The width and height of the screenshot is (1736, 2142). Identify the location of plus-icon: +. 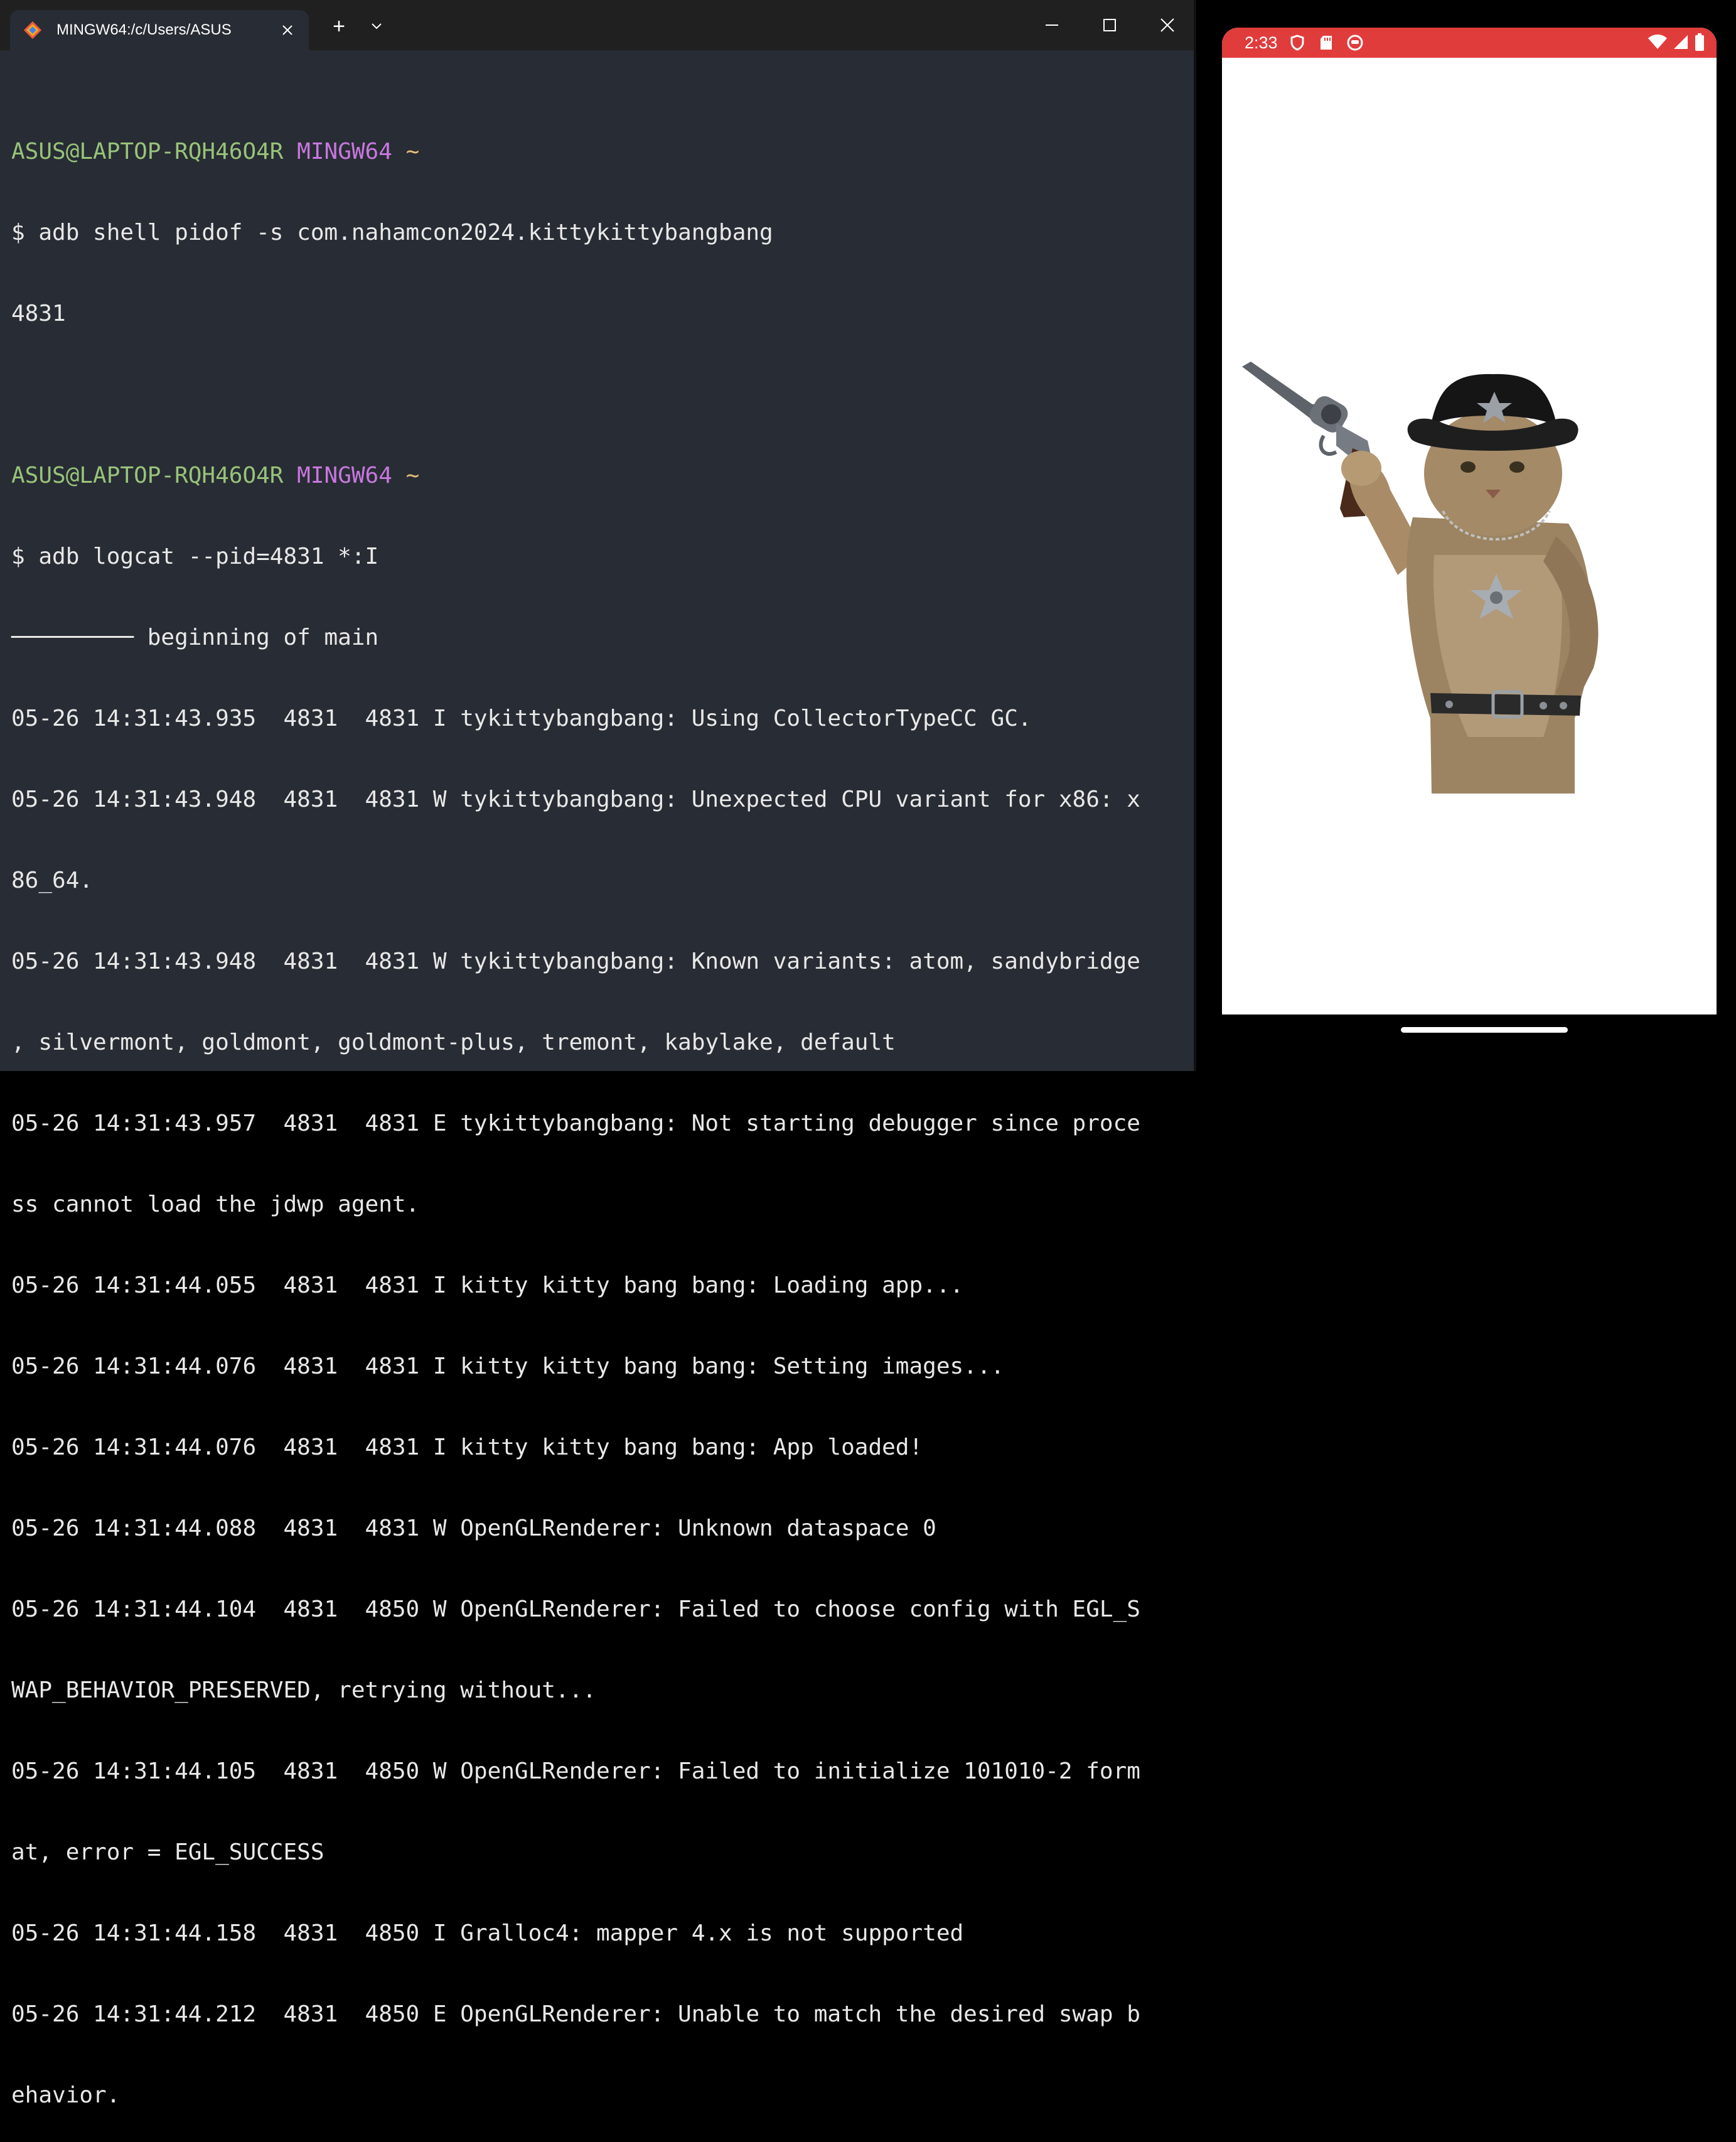
(339, 26).